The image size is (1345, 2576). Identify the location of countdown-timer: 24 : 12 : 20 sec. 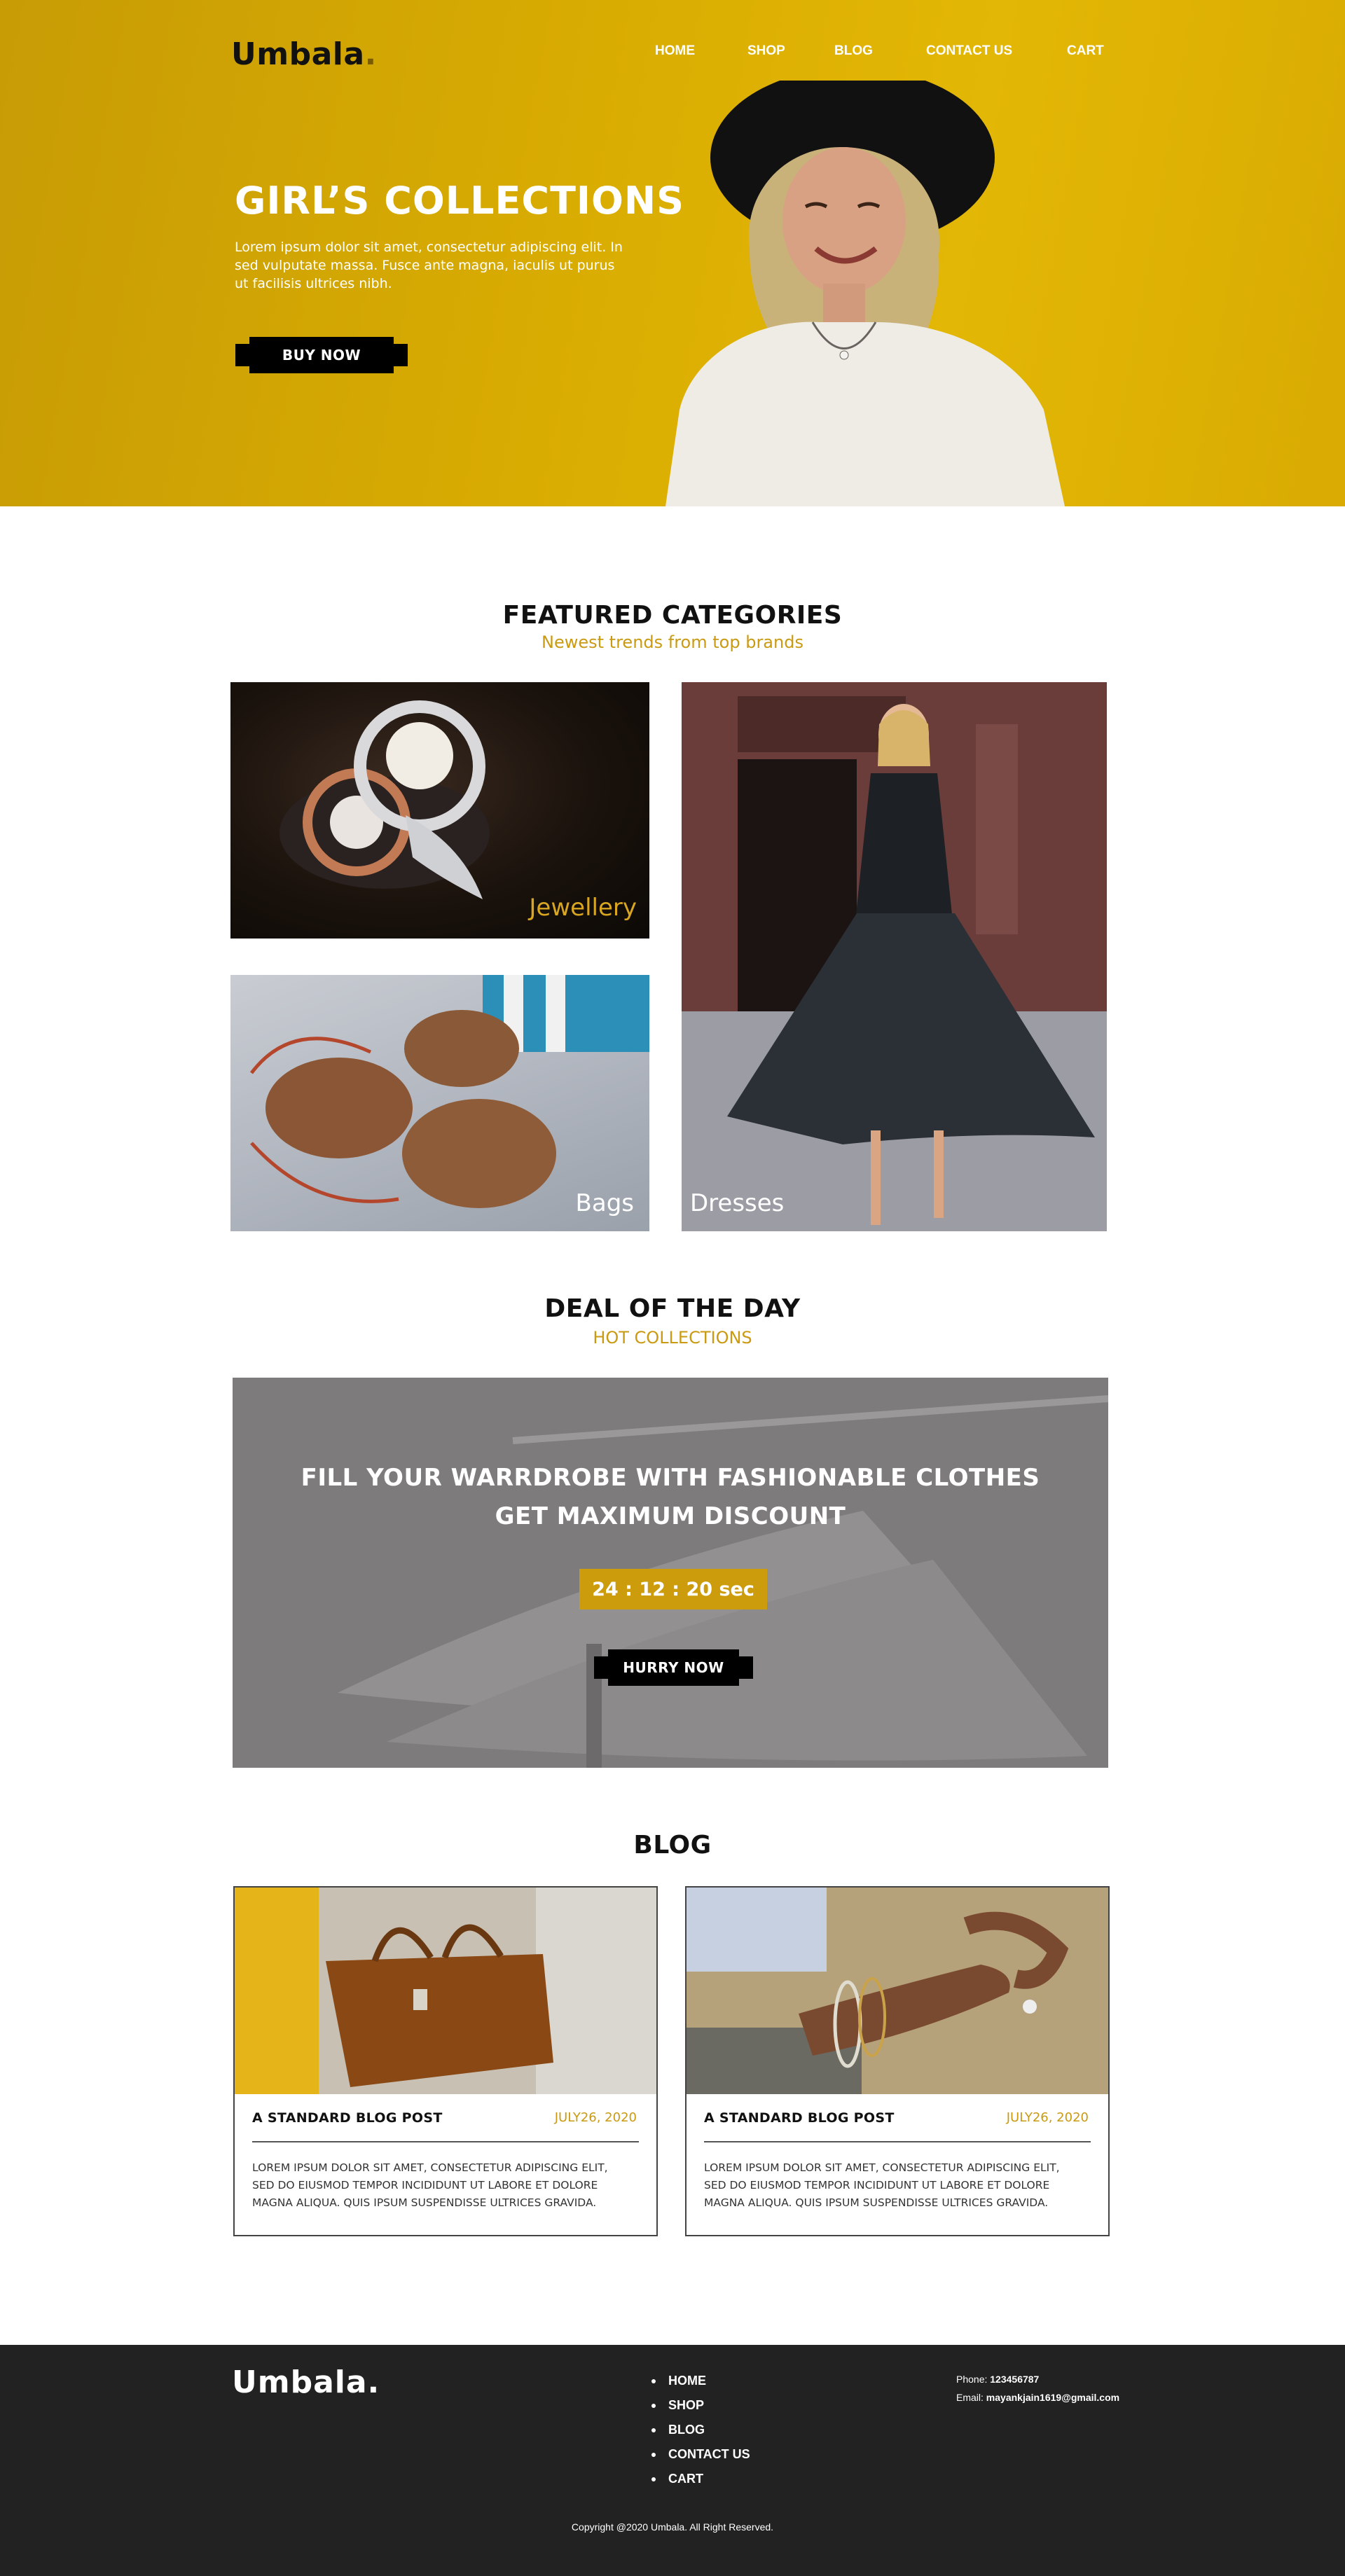
(673, 1589).